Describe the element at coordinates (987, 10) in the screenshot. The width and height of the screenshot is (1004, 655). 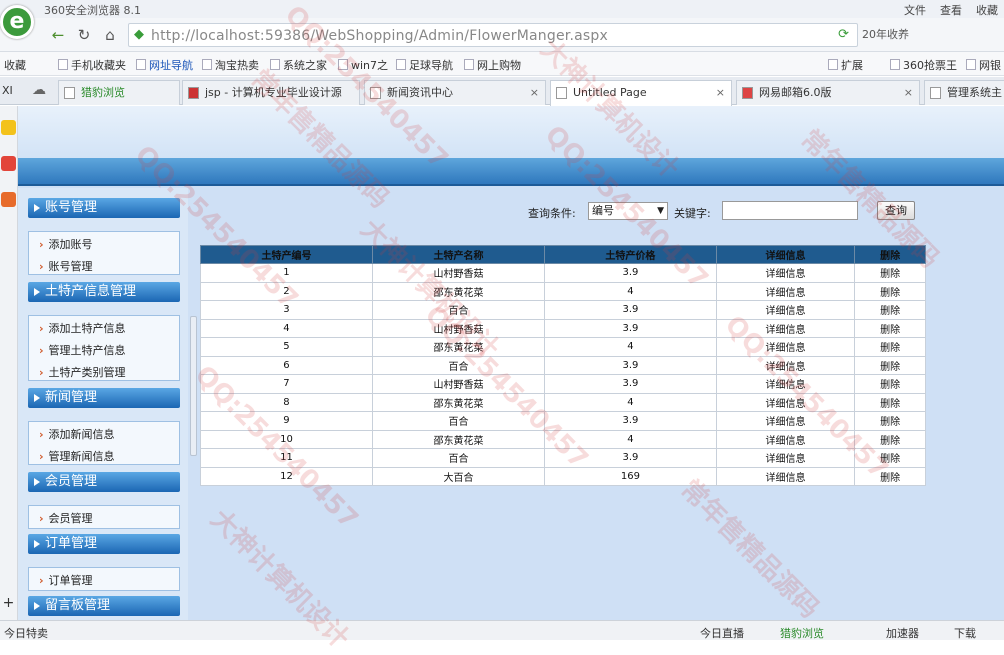
I see `menu-favorites: 收藏` at that location.